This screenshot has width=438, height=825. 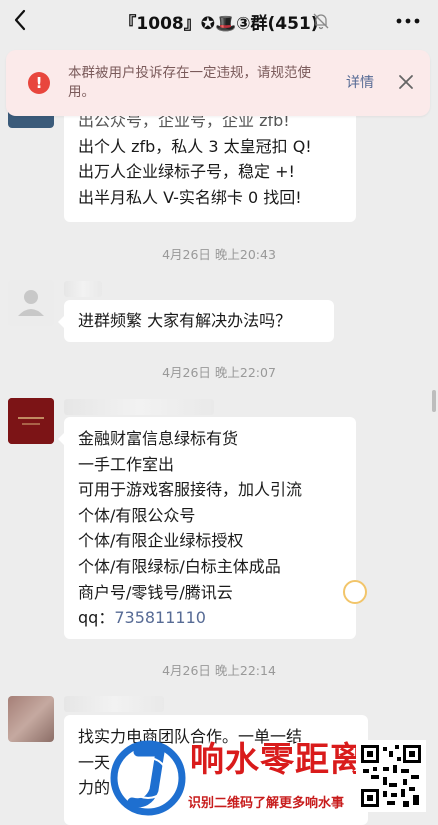 What do you see at coordinates (266, 803) in the screenshot?
I see `watermark-tagline: 识别二维码了解更多响水事` at bounding box center [266, 803].